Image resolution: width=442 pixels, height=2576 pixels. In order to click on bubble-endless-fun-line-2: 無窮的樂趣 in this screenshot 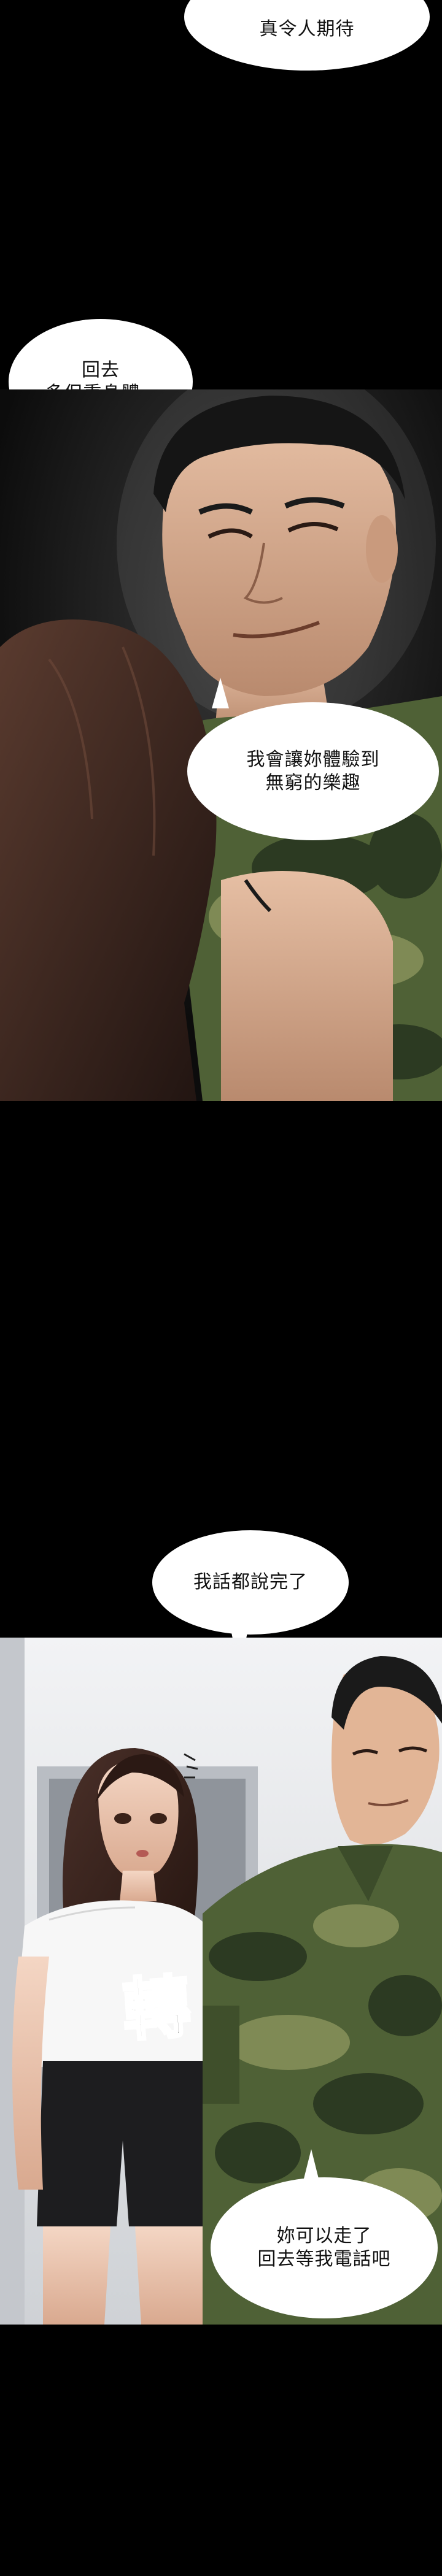, I will do `click(313, 783)`.